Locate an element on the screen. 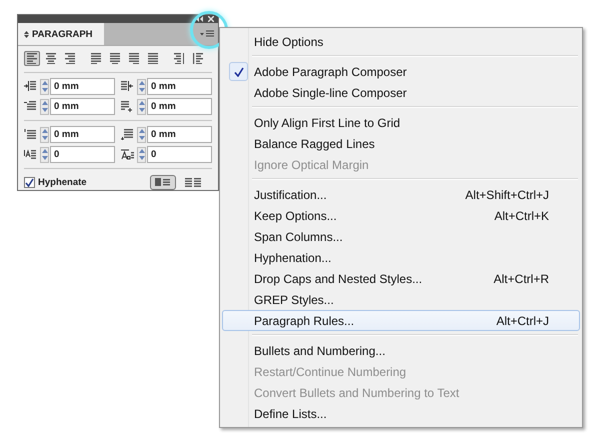  menu-item: Adobe Paragraph Composer is located at coordinates (401, 71).